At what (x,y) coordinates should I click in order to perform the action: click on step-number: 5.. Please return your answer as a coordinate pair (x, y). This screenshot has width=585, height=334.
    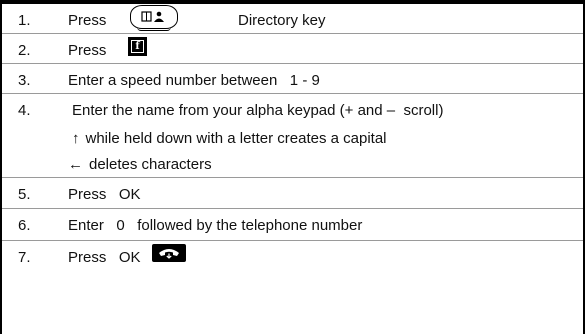
    Looking at the image, I should click on (24, 194).